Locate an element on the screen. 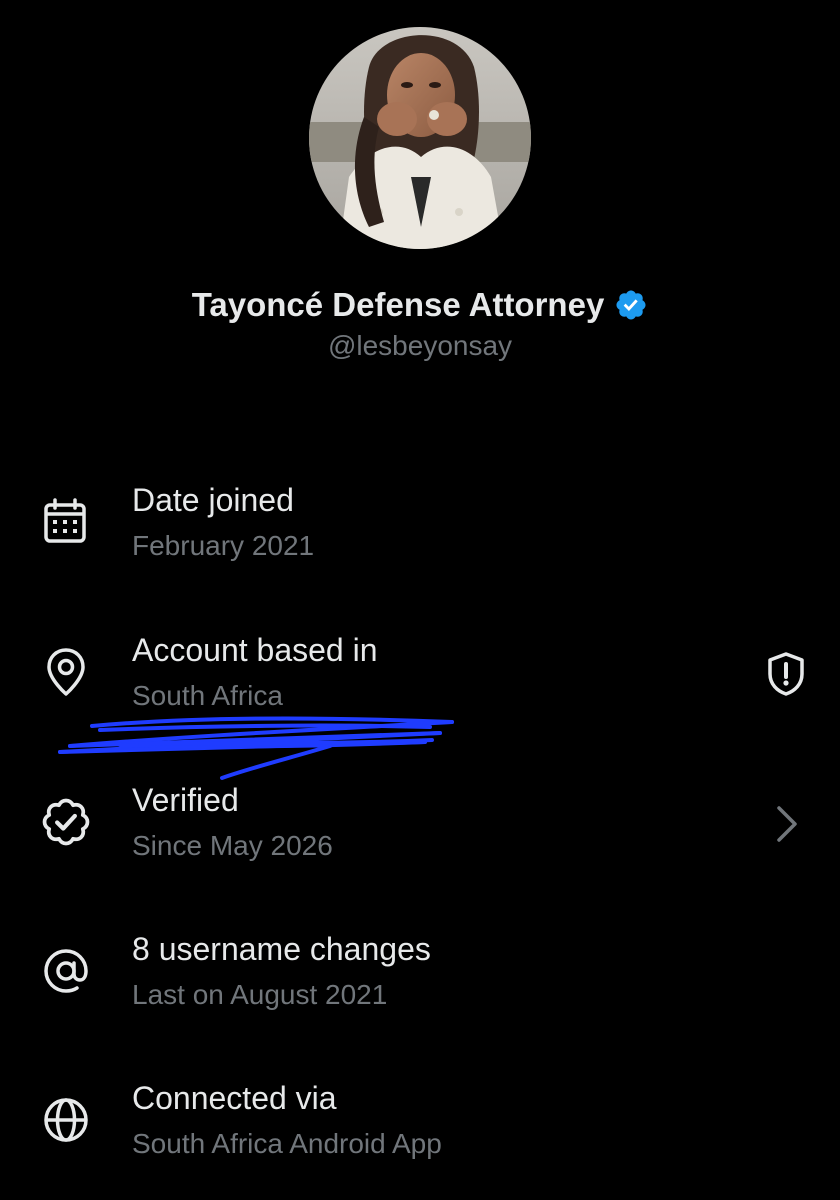  calendar-icon is located at coordinates (66, 522).